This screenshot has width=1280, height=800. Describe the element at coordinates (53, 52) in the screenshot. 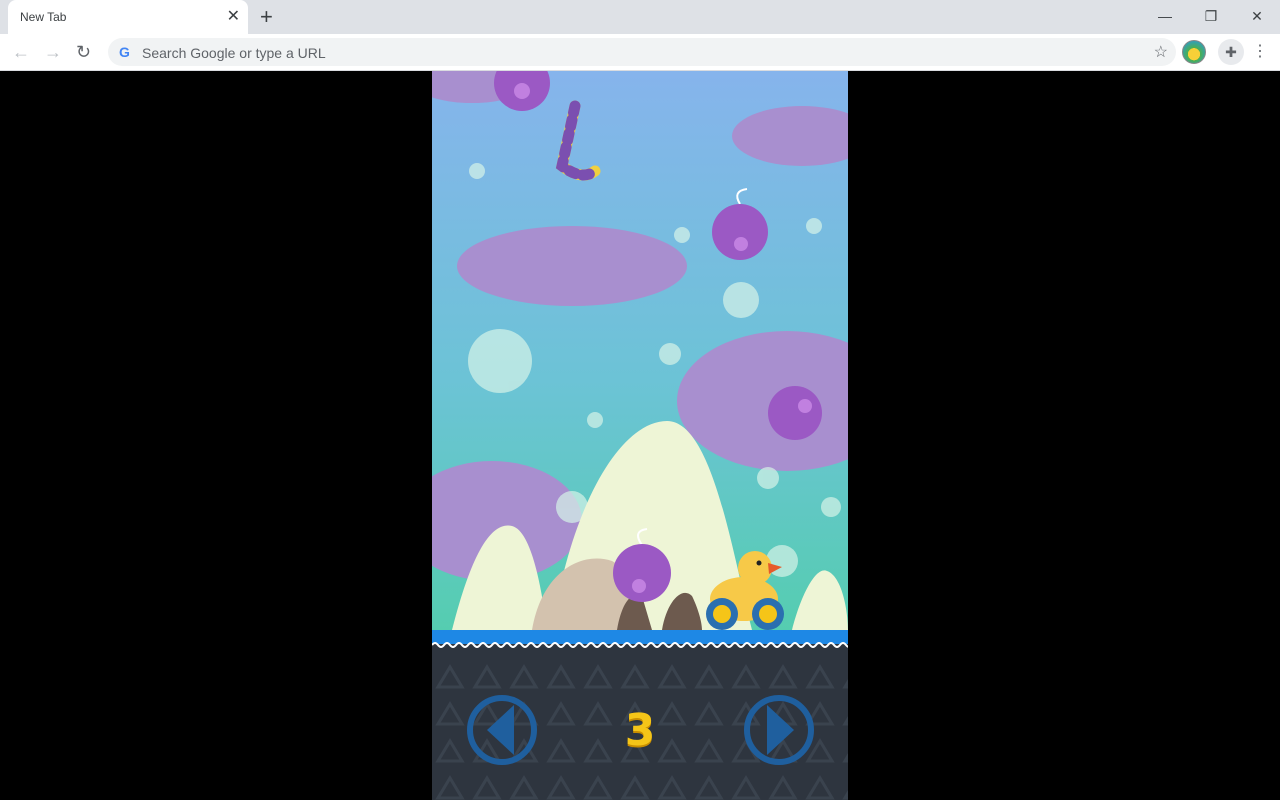

I see `forward-icon: →` at that location.